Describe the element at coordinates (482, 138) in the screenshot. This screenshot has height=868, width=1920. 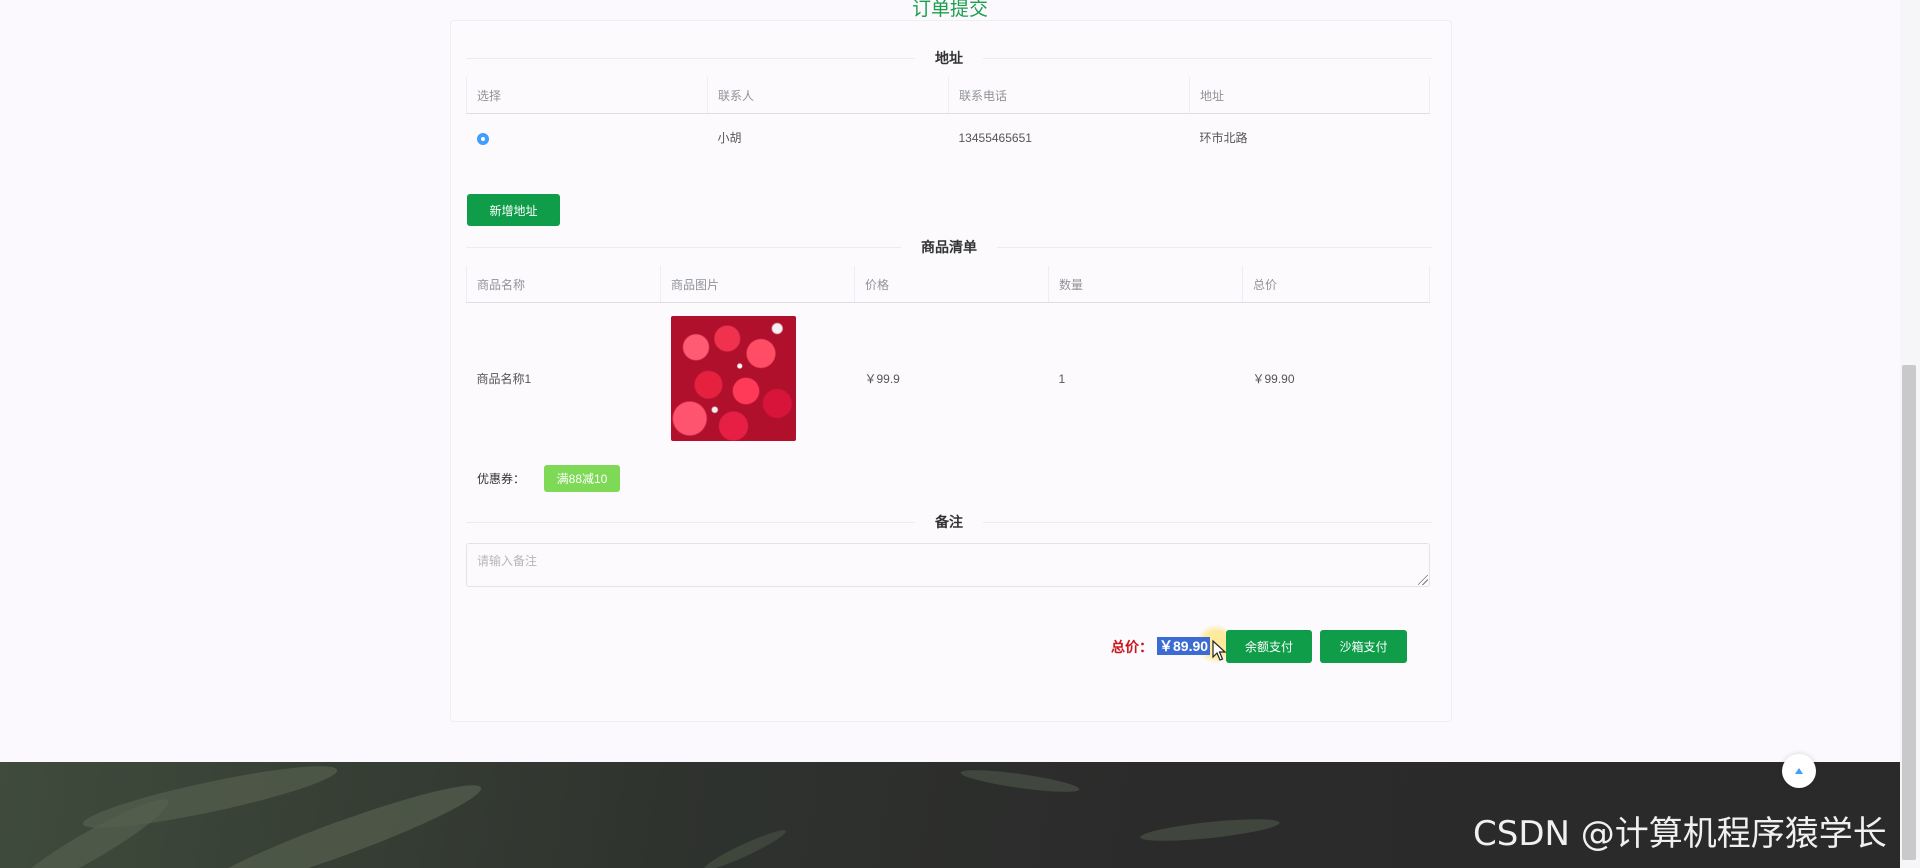
I see `radio-checked-icon` at that location.